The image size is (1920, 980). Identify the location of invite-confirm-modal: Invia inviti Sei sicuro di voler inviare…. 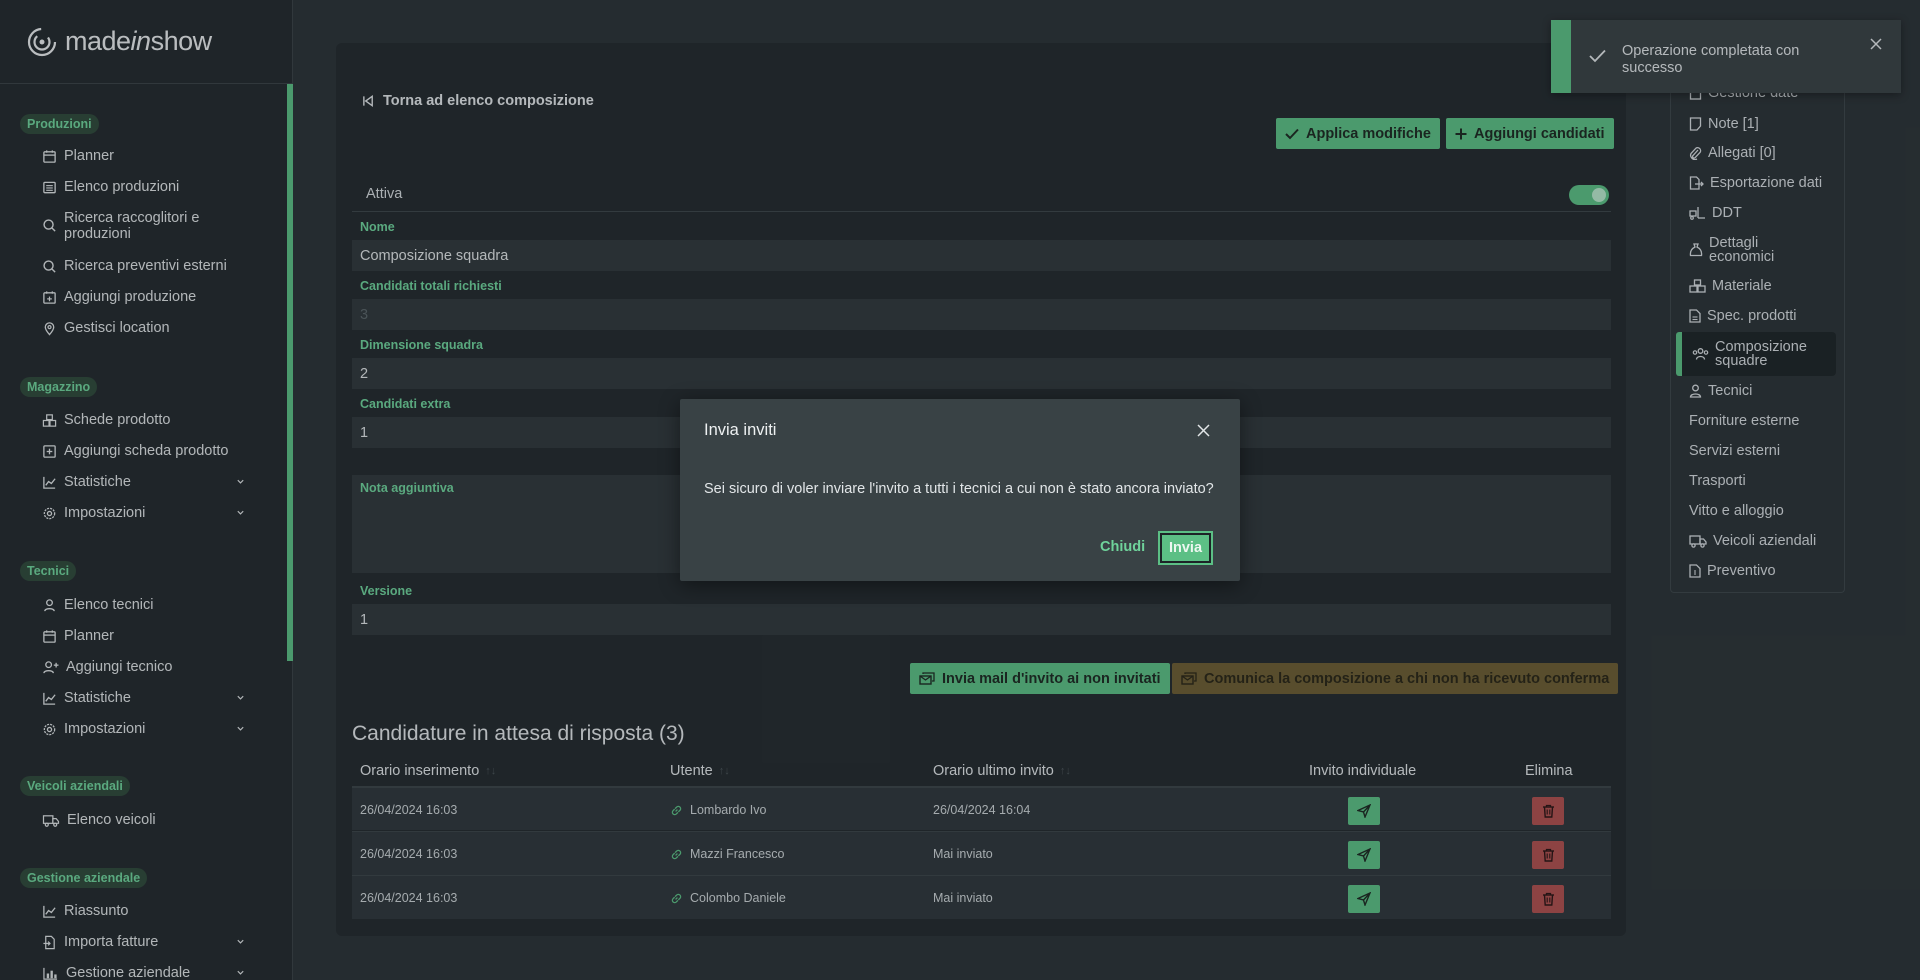
(960, 490).